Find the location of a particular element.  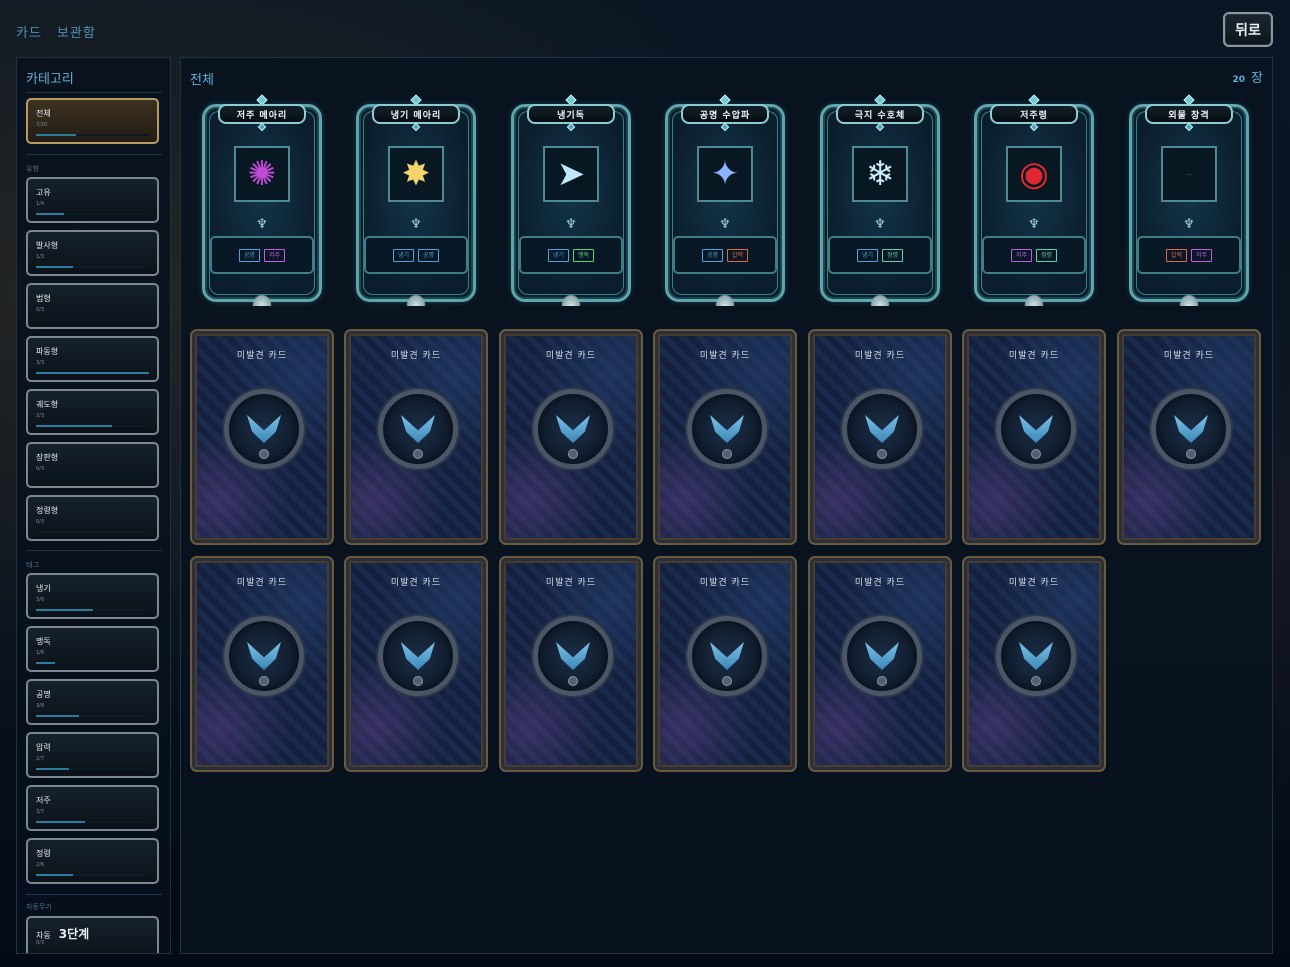

category-tag-button: 맹독 1/6 is located at coordinates (92, 649).